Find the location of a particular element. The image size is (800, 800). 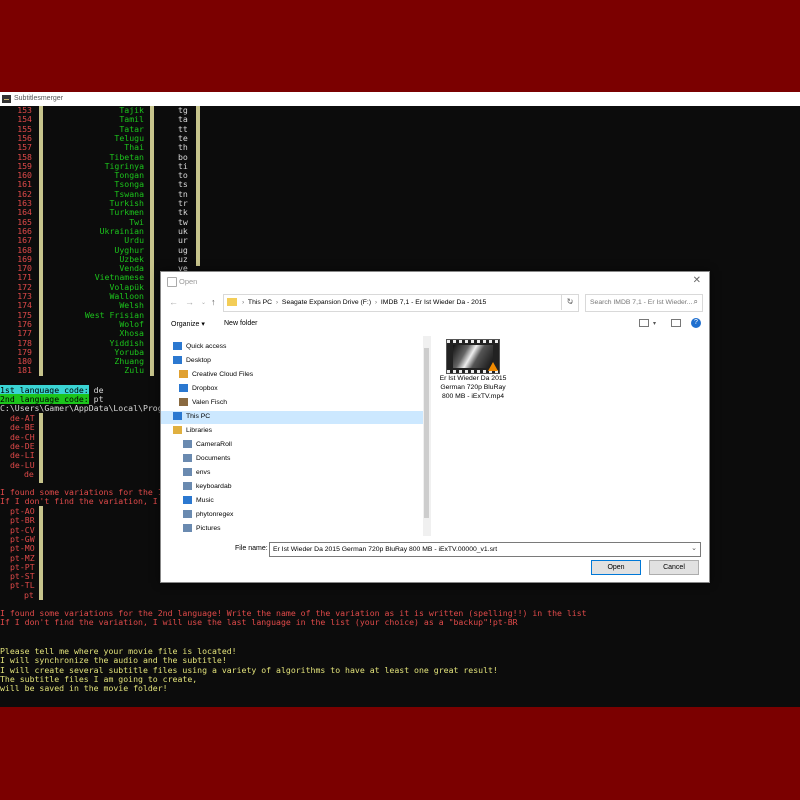

nav-item: Quick access is located at coordinates (199, 346).